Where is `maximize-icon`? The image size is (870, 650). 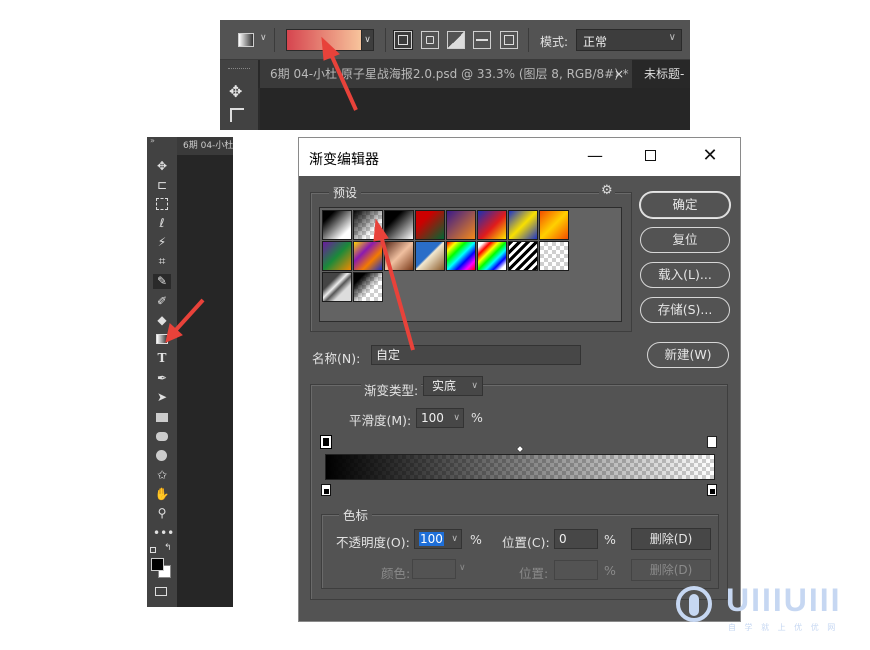
maximize-icon is located at coordinates (650, 156).